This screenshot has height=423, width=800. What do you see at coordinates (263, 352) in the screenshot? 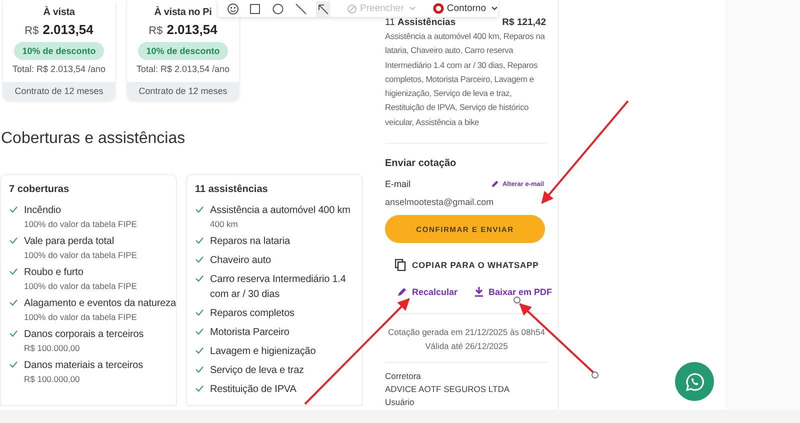
I see `item-name: Lavagem e higienização` at bounding box center [263, 352].